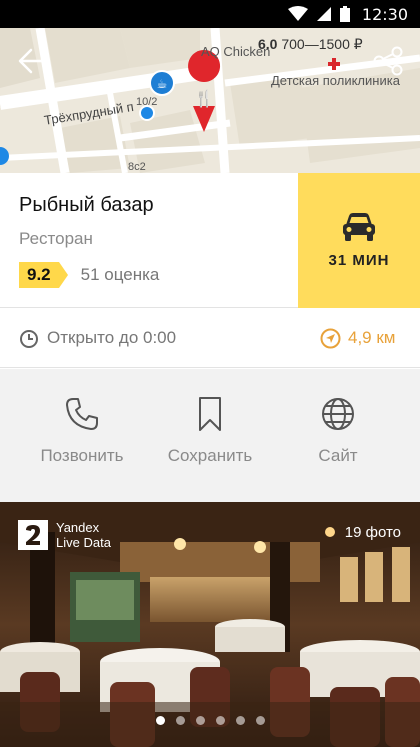 The width and height of the screenshot is (420, 747). What do you see at coordinates (210, 338) in the screenshot?
I see `hours-row: Открыто до 0:00 4,9 км` at bounding box center [210, 338].